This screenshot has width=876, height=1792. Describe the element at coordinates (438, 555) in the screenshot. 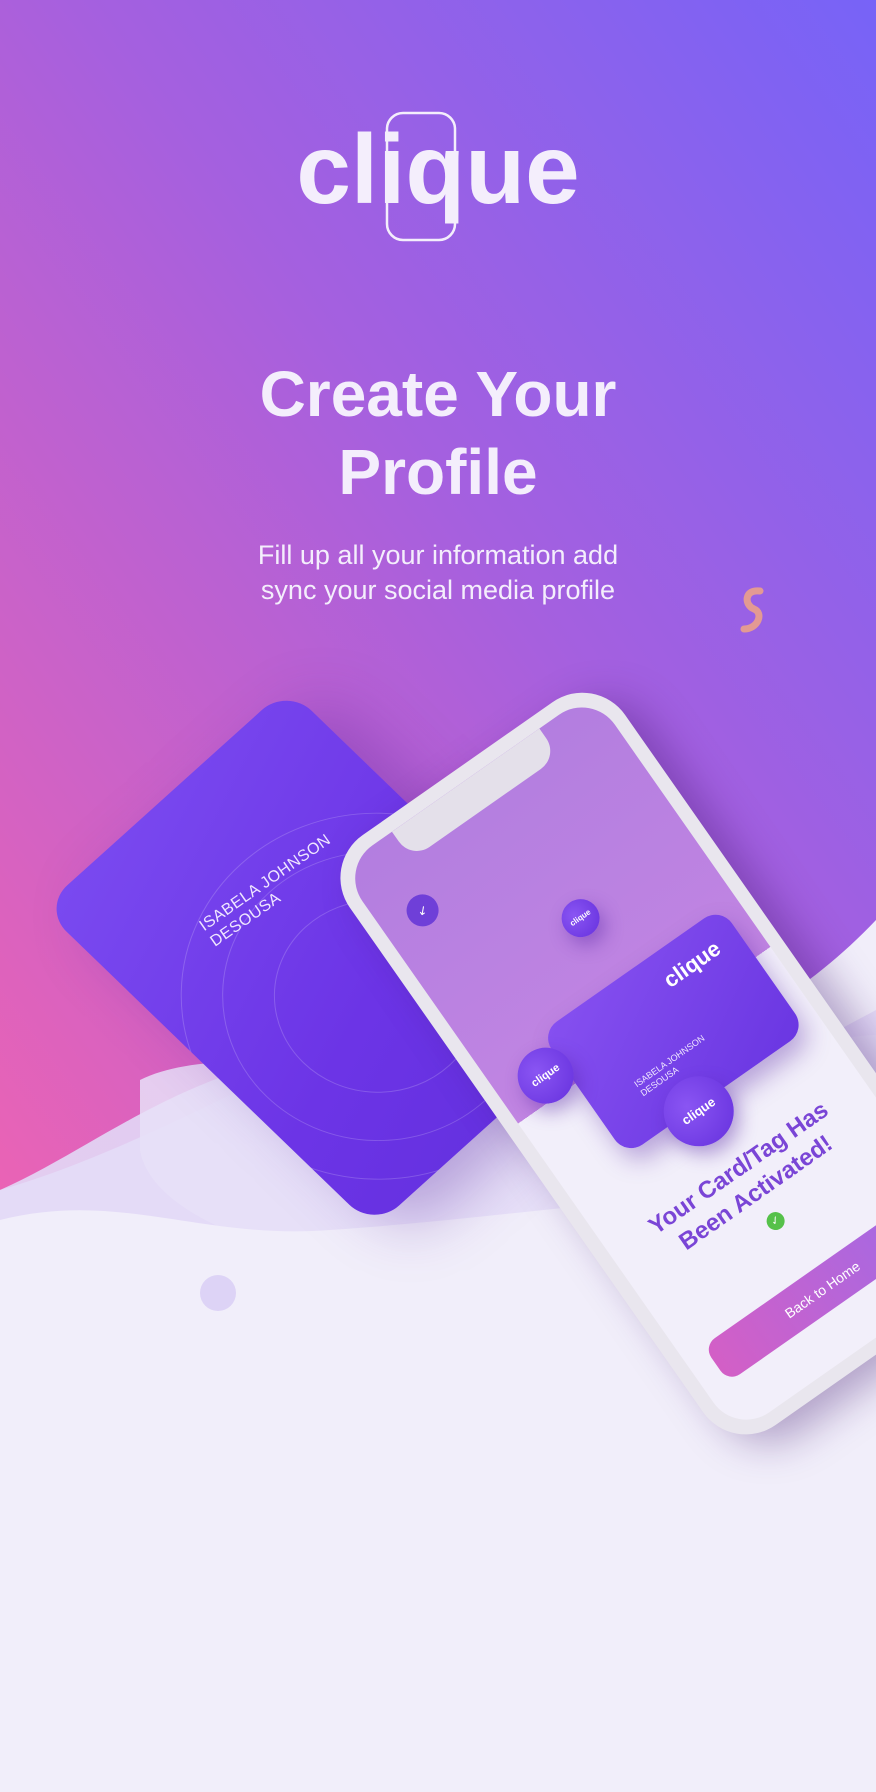

I see `subtitle-line-1: Fill up all your information add` at that location.